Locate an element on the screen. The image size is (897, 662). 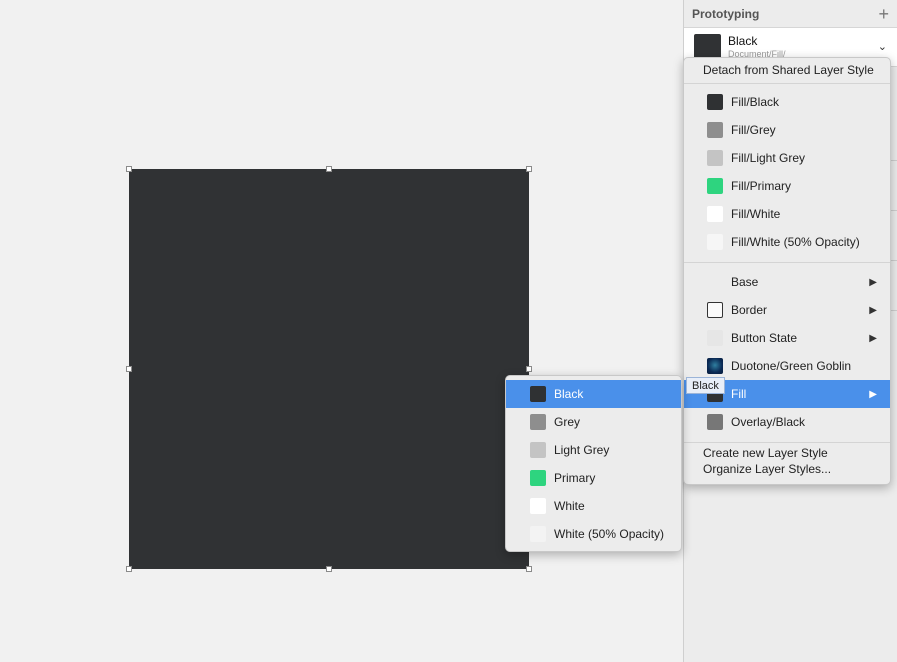
menu-item-base: Base ▶ is located at coordinates (787, 282).